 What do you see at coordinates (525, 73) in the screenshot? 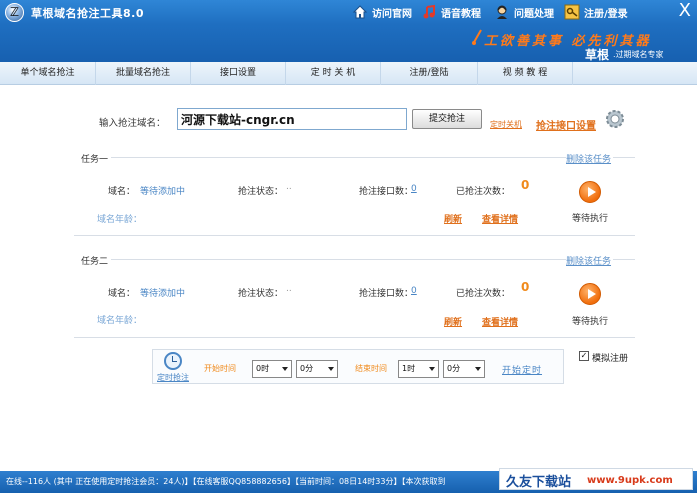
I see `tab-video-tutorial: 视 频 教 程` at bounding box center [525, 73].